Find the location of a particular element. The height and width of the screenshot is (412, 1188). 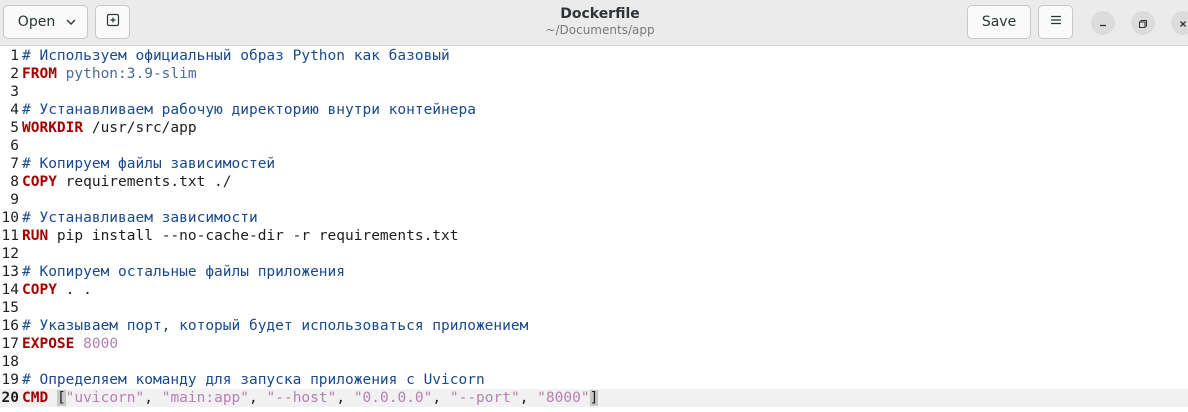

code-text: COPY requirements.txt ./ is located at coordinates (127, 182).